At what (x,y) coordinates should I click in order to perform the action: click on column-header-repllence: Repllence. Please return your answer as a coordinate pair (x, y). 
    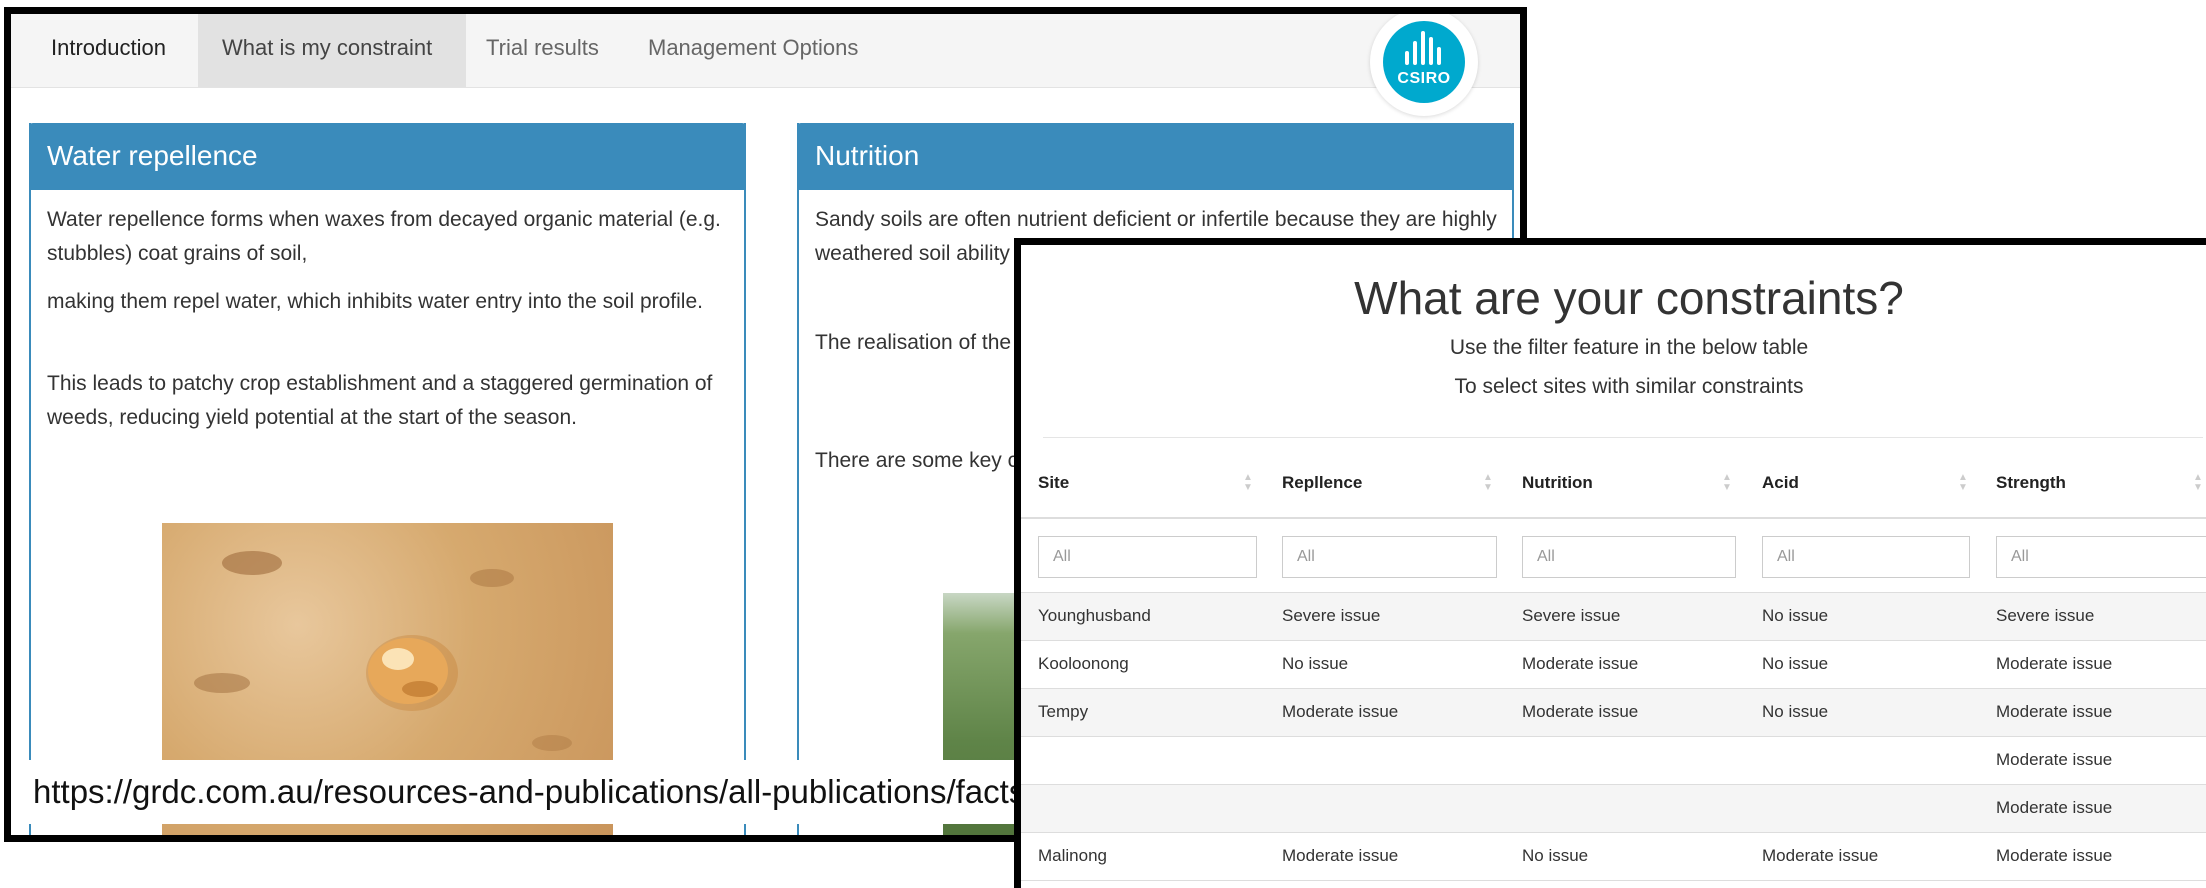
    Looking at the image, I should click on (1322, 483).